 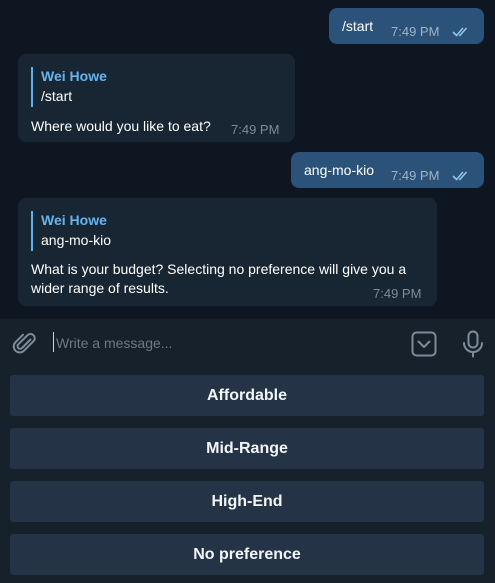 I want to click on keyboard-toggle-icon, so click(x=424, y=344).